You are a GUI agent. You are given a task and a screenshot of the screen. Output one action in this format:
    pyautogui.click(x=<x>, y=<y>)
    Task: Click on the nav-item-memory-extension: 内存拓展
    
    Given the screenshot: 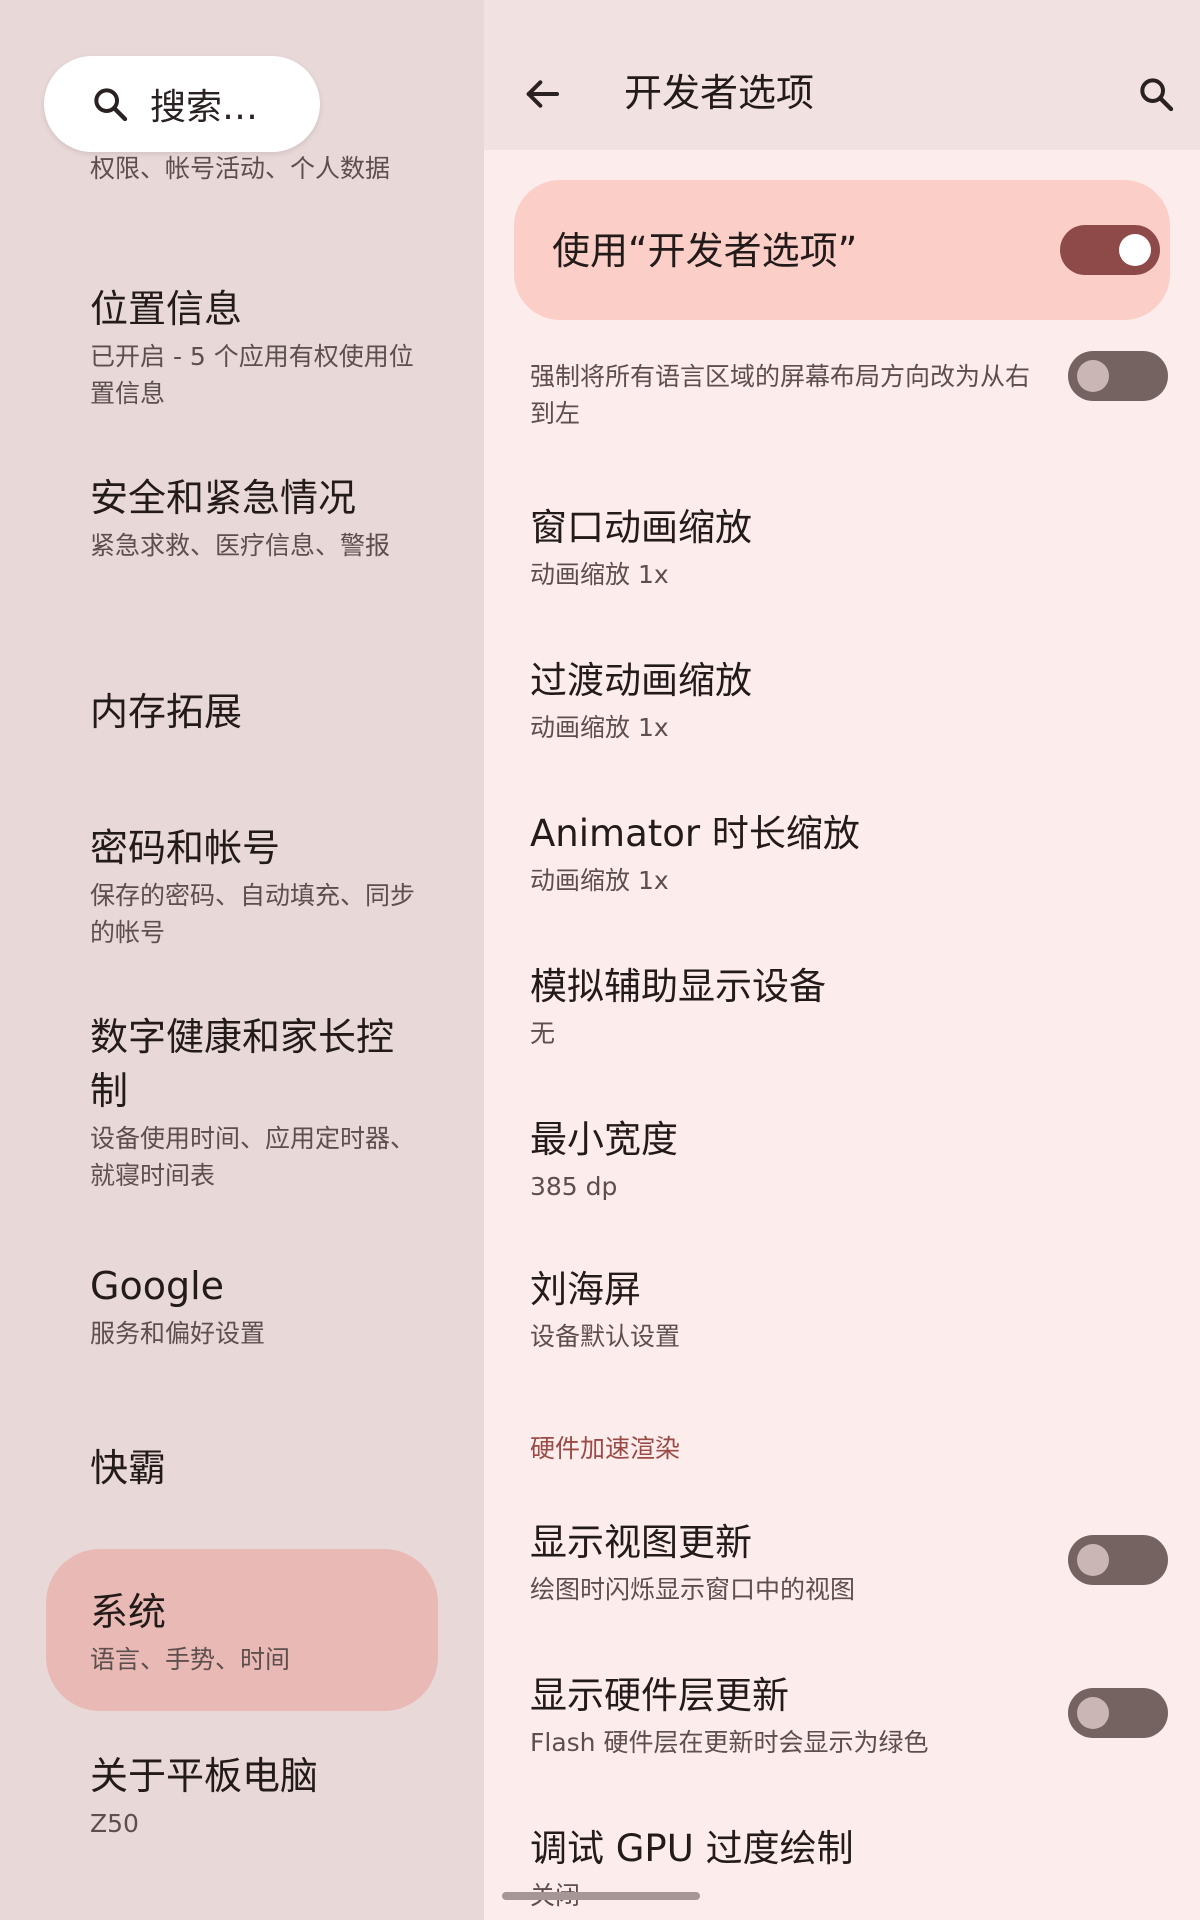 What is the action you would take?
    pyautogui.click(x=255, y=712)
    